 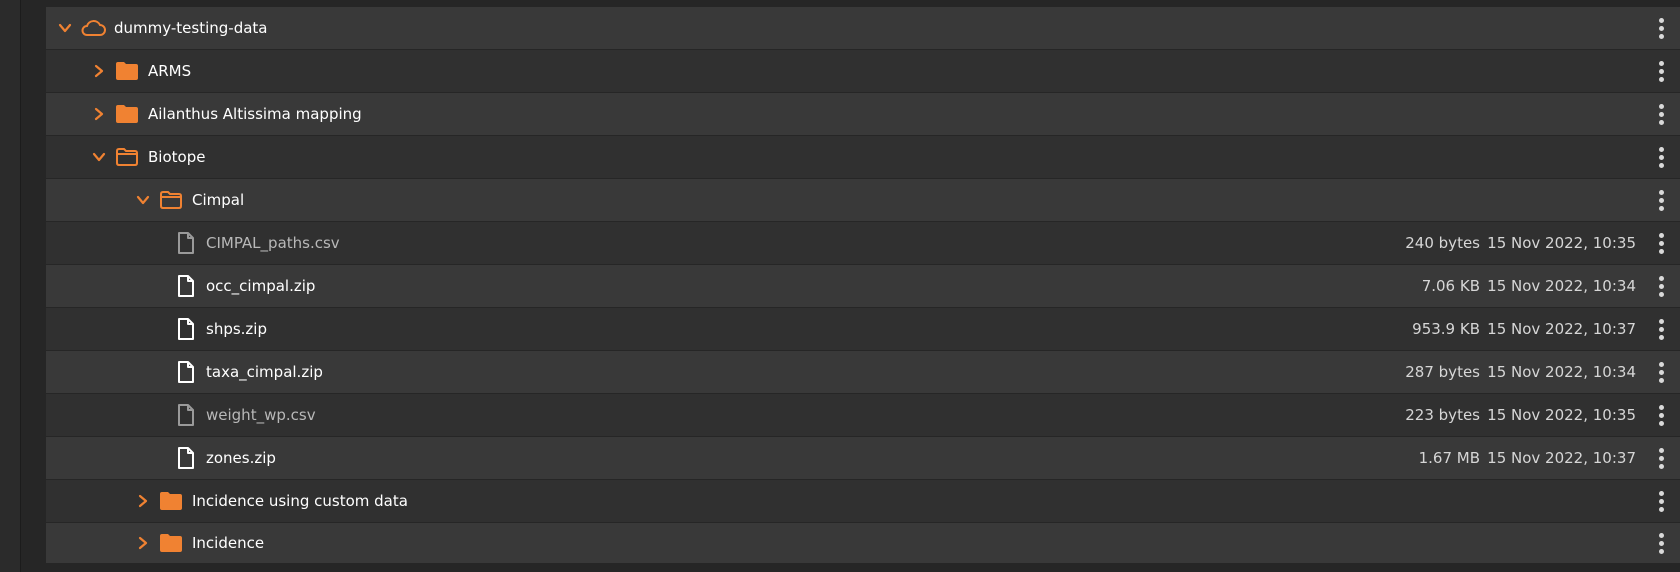 I want to click on left-rail, so click(x=10, y=286).